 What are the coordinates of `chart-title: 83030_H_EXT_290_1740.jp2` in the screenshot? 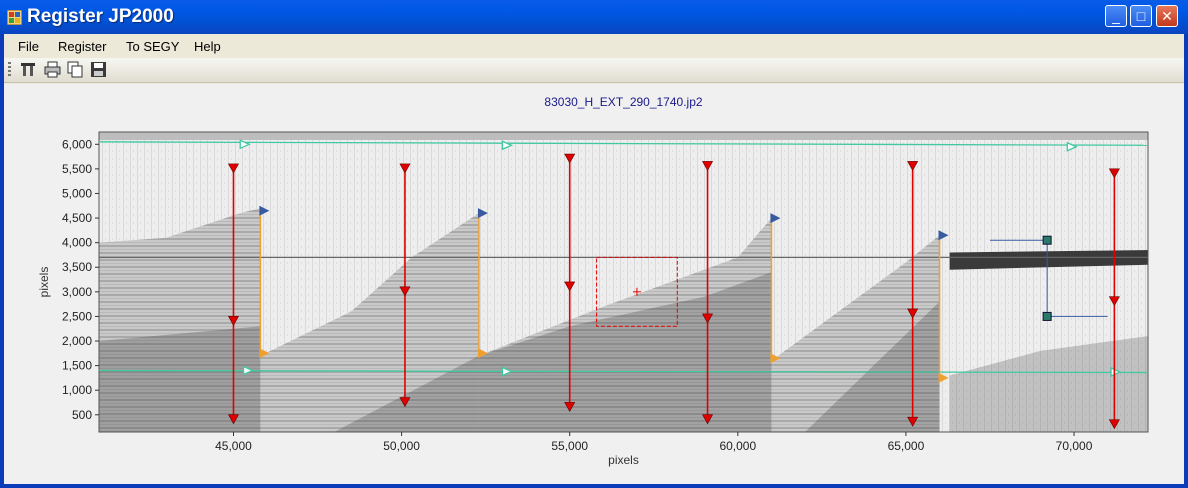 It's located at (623, 102).